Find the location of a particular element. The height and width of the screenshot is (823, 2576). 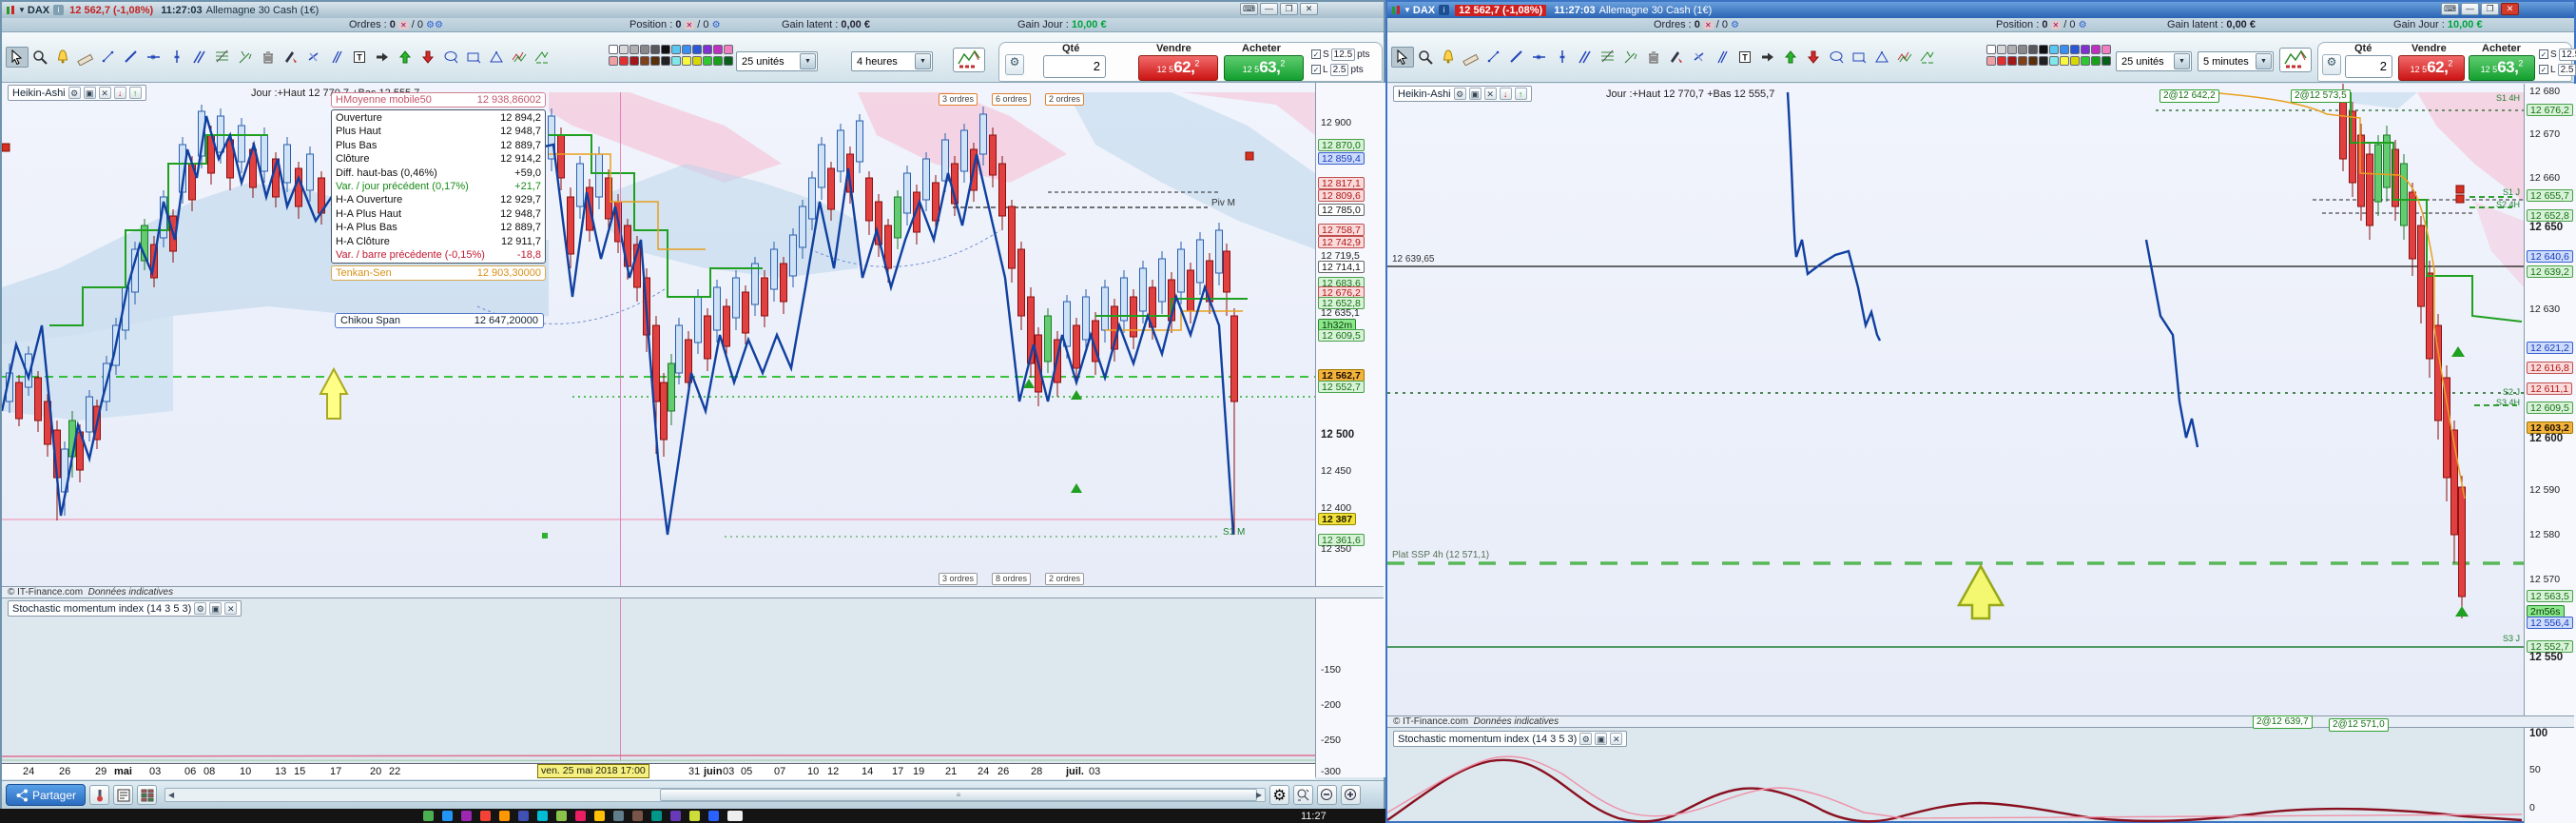

tools-icon is located at coordinates (291, 57).